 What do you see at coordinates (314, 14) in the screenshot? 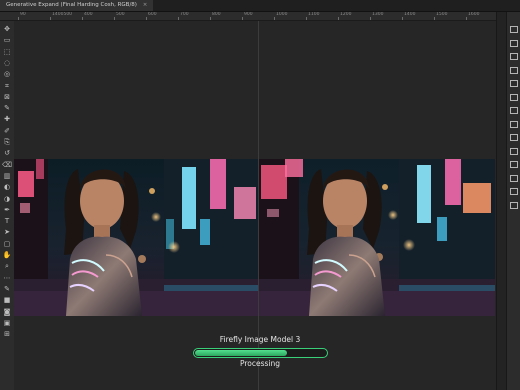
I see `ruler-label: 1100` at bounding box center [314, 14].